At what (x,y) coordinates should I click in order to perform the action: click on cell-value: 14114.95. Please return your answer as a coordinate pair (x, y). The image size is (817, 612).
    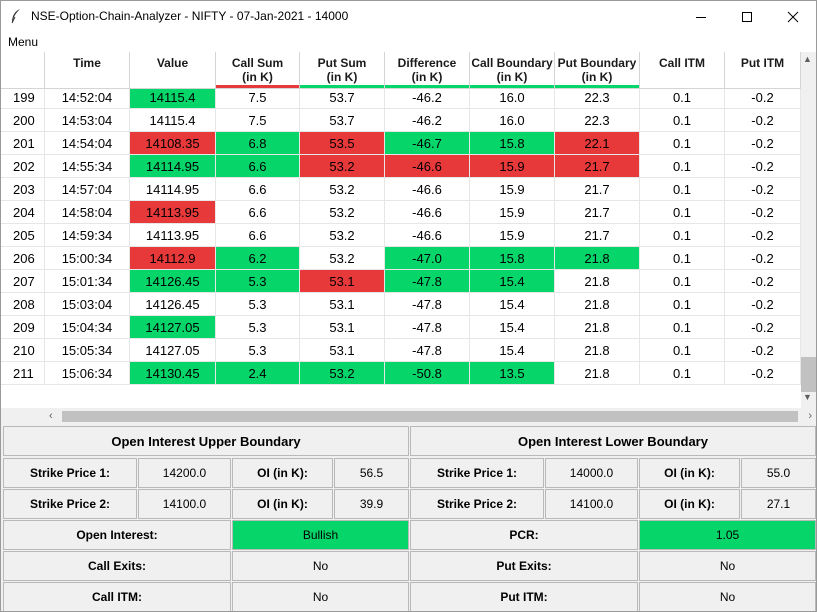
    Looking at the image, I should click on (173, 166).